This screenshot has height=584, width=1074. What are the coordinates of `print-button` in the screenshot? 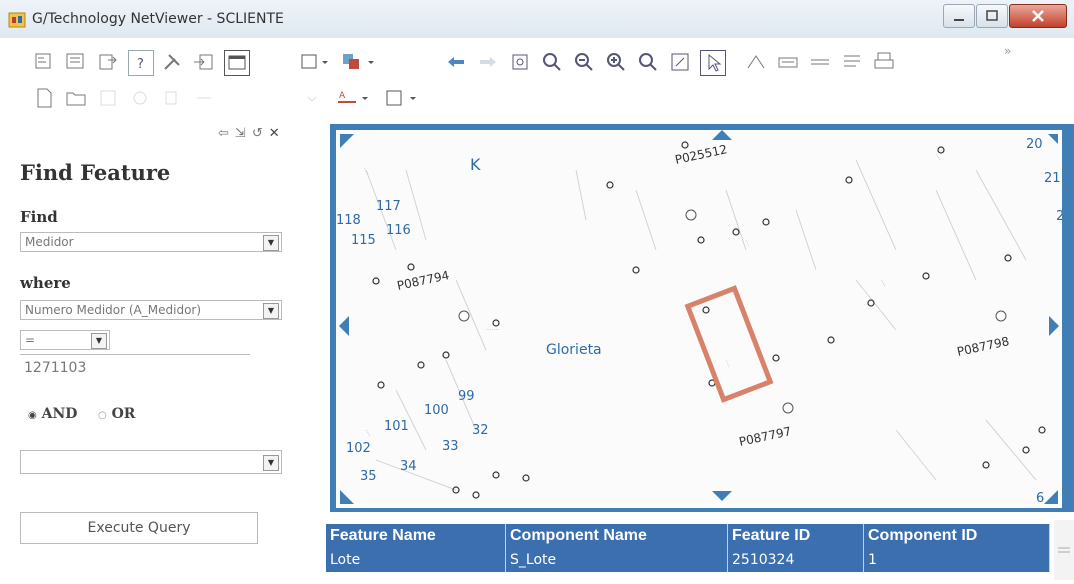 It's located at (884, 62).